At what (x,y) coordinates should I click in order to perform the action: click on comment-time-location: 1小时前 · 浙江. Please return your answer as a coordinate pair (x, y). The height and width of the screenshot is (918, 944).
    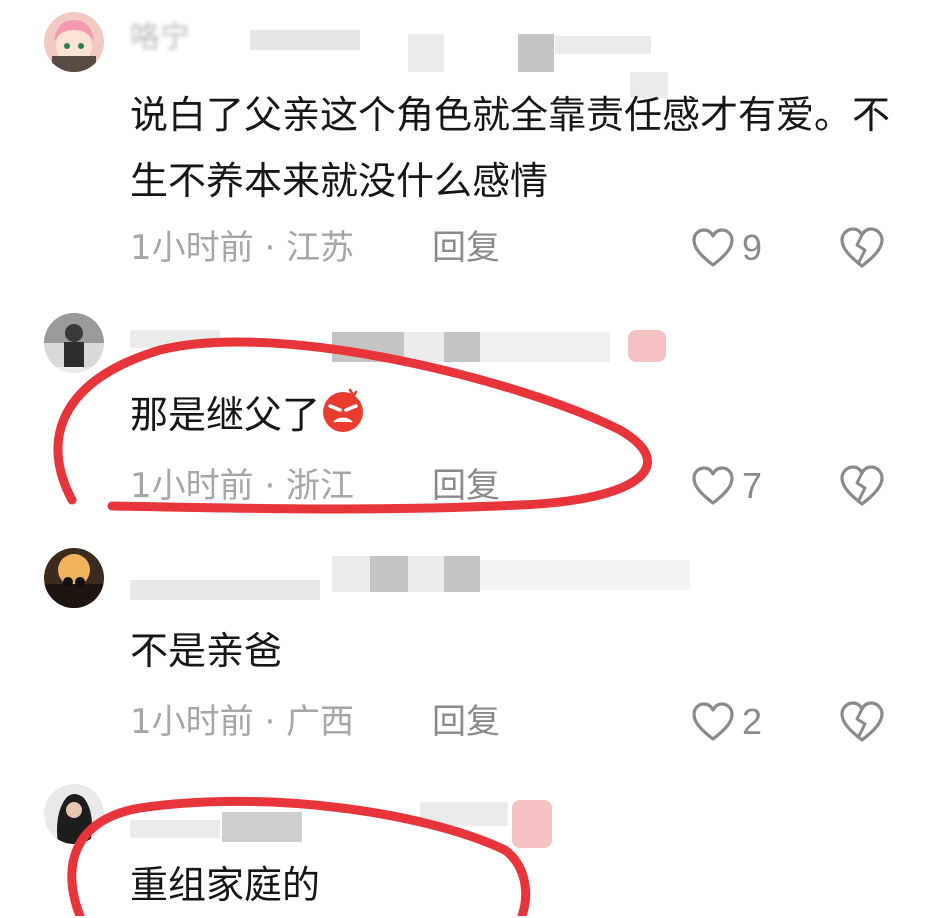
    Looking at the image, I should click on (242, 486).